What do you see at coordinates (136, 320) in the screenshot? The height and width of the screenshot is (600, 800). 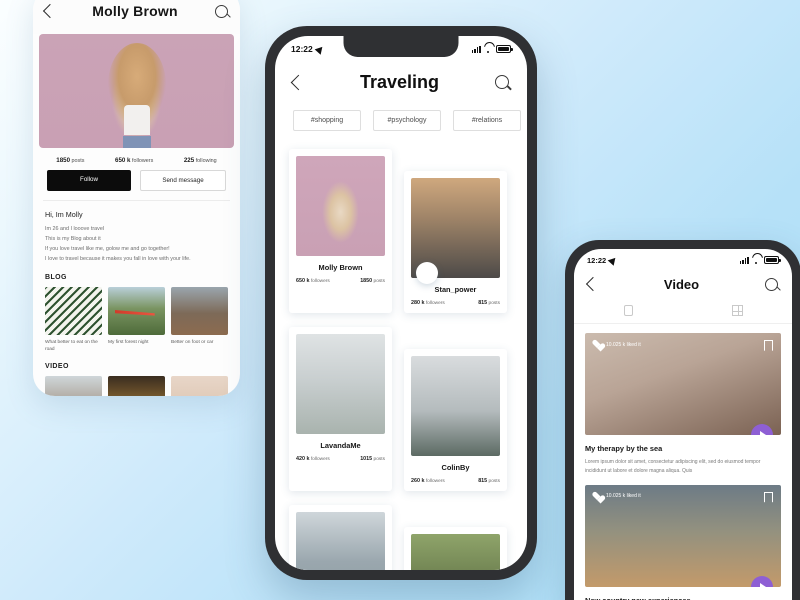 I see `blog-item: My first forest night` at bounding box center [136, 320].